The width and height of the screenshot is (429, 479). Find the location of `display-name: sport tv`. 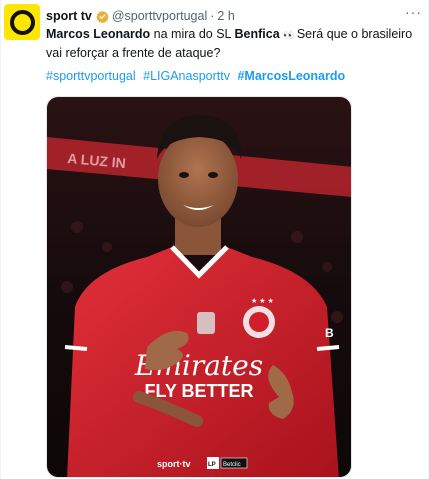

display-name: sport tv is located at coordinates (69, 16).